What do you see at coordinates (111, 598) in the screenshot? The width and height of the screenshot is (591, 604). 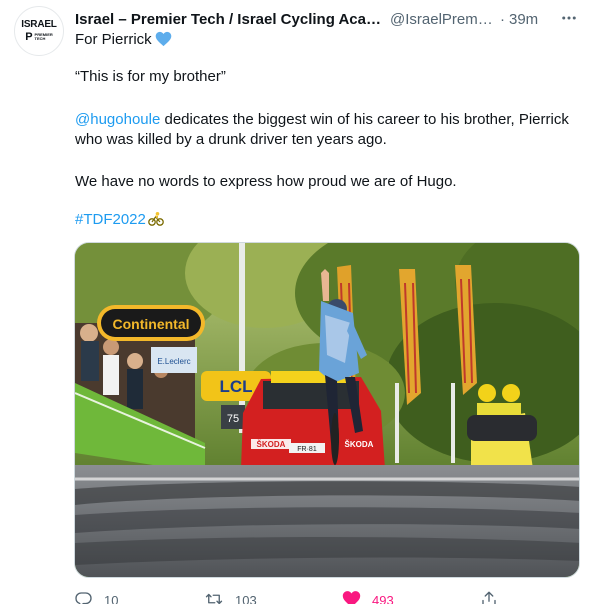 I see `reply-count: 10` at bounding box center [111, 598].